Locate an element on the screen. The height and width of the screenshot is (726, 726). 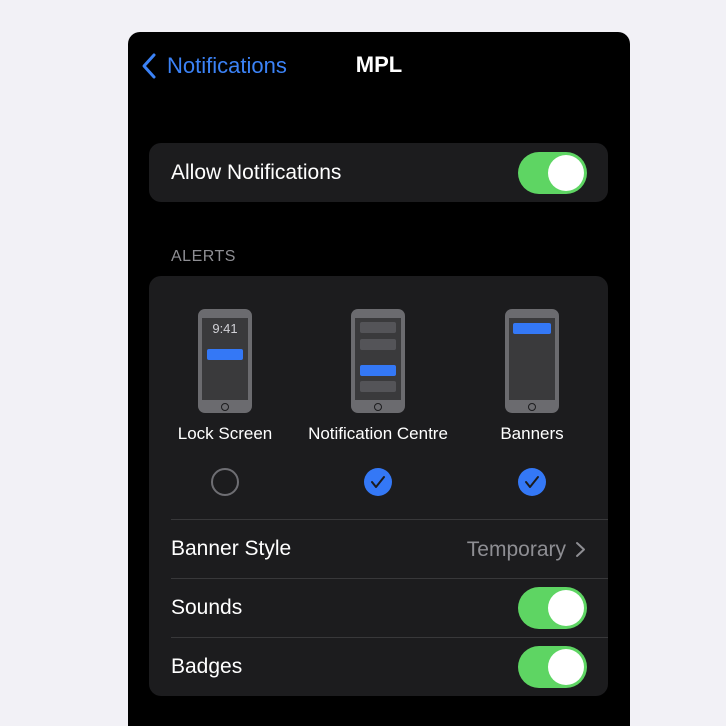
chevron-right-icon is located at coordinates (580, 549).